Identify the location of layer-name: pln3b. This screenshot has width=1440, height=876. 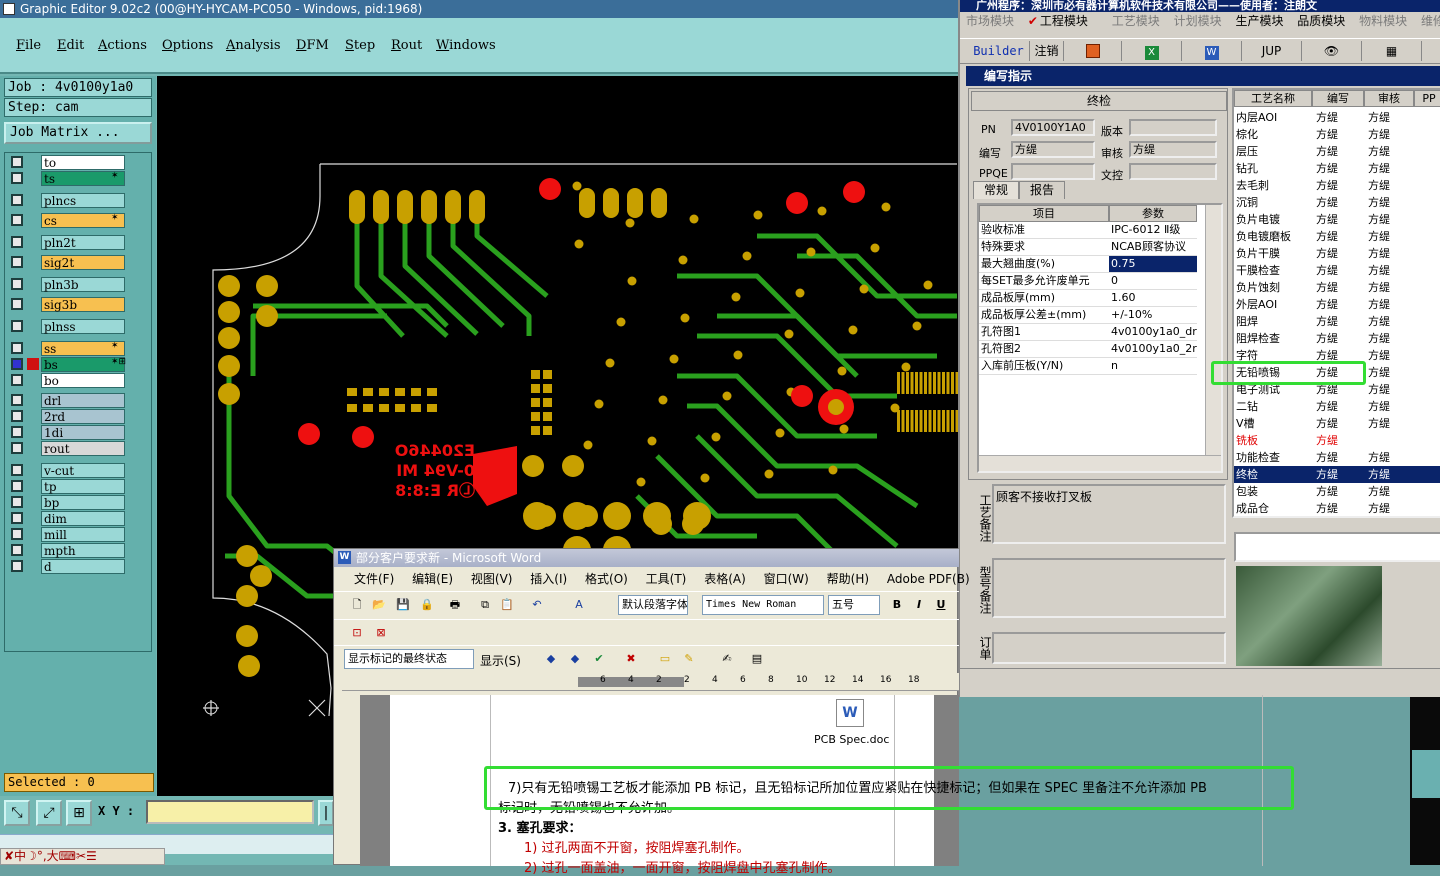
(83, 284).